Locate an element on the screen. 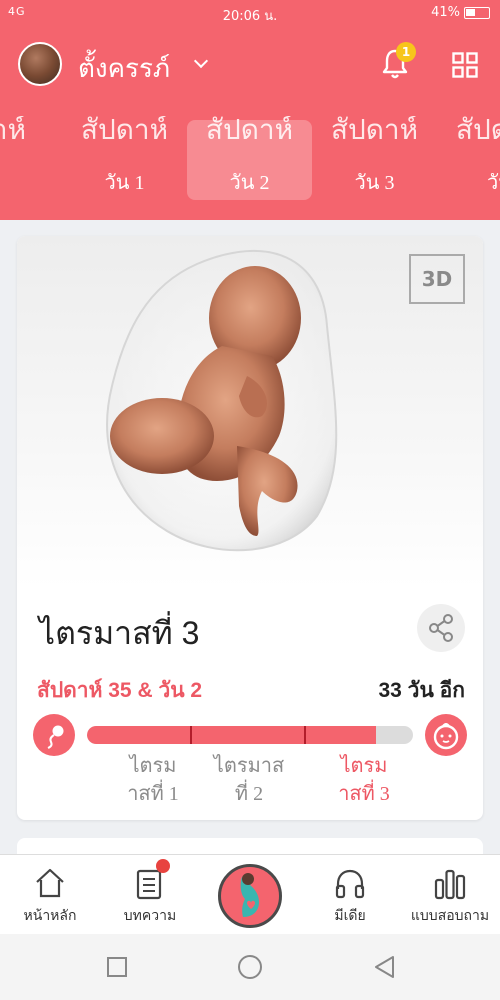  day-tab-label: วัน 1 is located at coordinates (124, 183).